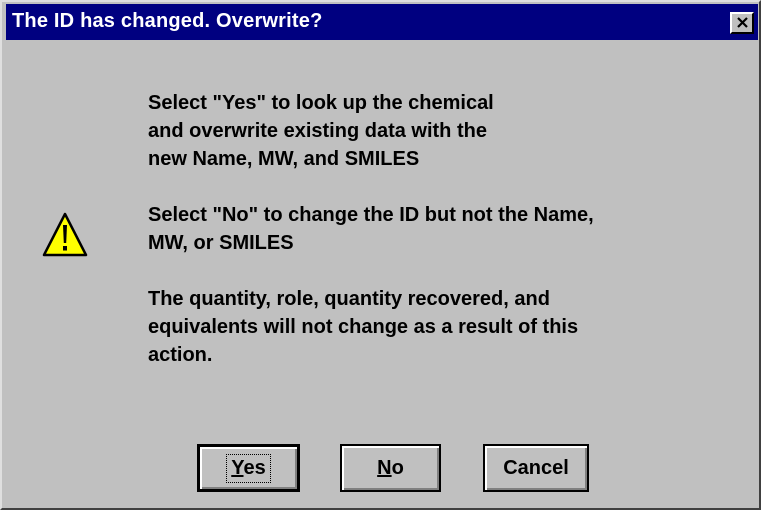  What do you see at coordinates (167, 21) in the screenshot?
I see `window-title: The ID has changed. Overwrite?` at bounding box center [167, 21].